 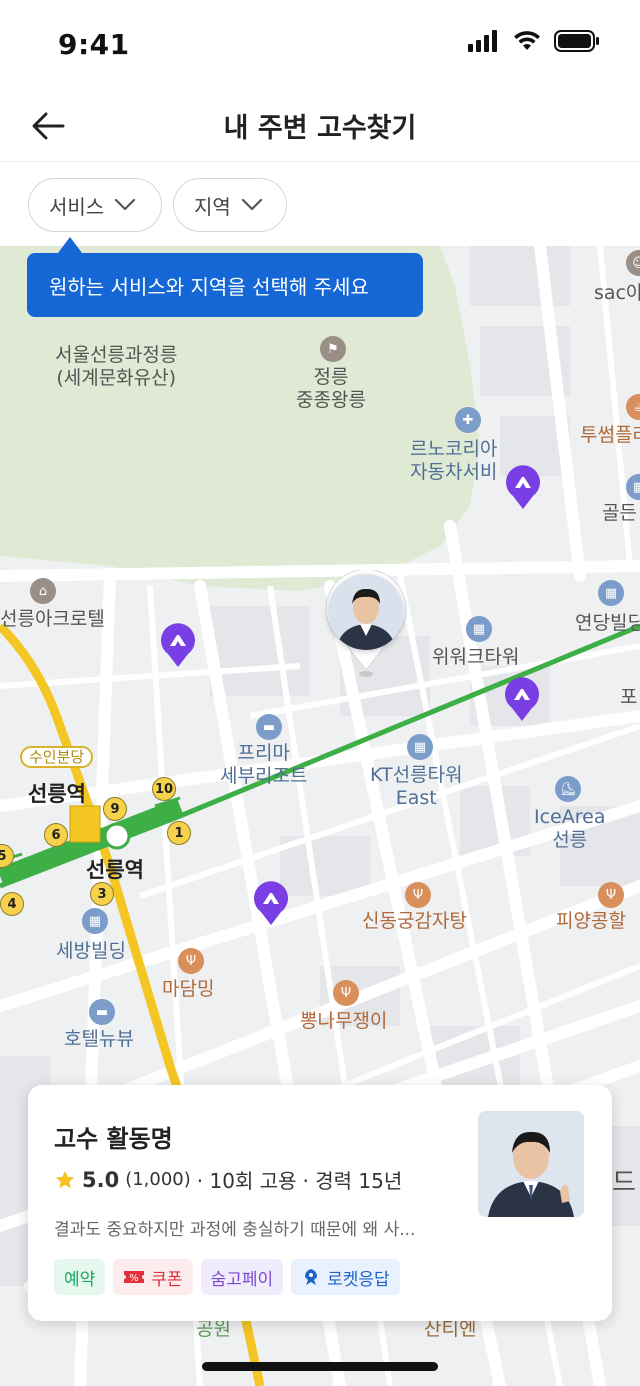 I want to click on expert-rating-row: 5.0 (1,000) · 10회 고용 · 경력 15년, so click(x=228, y=1179).